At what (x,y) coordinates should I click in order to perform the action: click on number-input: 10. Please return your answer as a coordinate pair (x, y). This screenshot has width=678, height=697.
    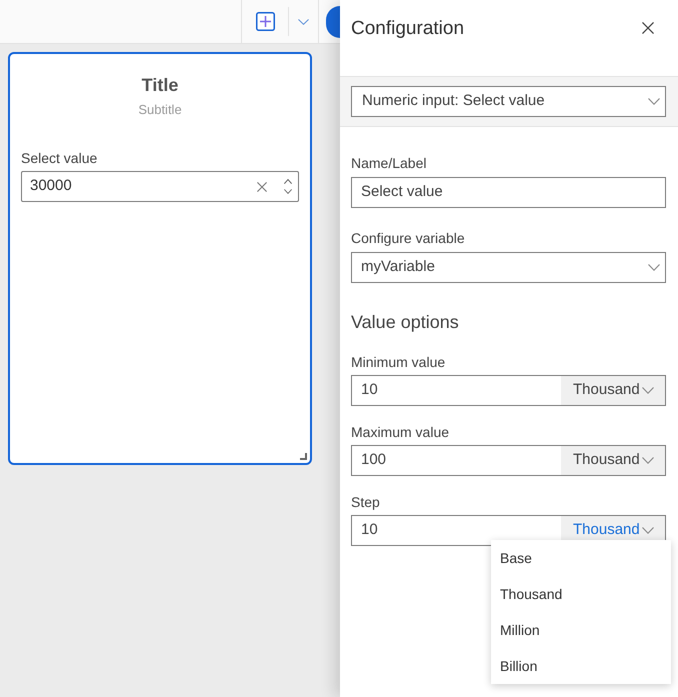
    Looking at the image, I should click on (456, 390).